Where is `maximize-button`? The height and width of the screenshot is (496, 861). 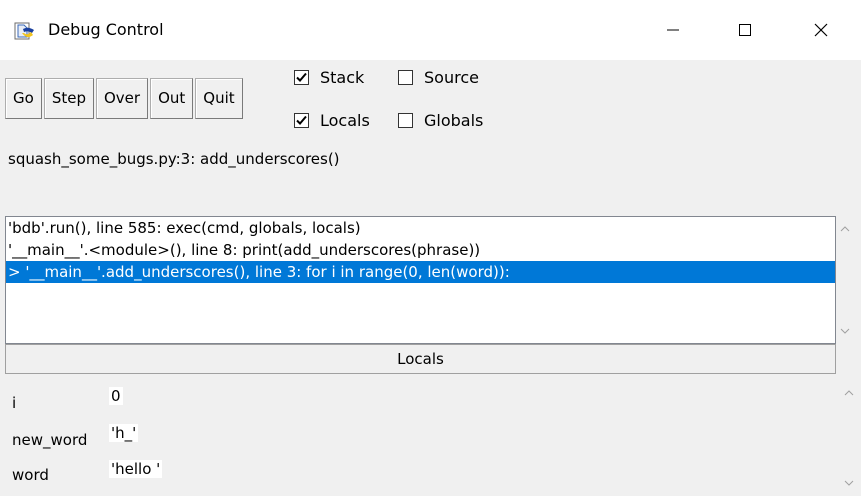 maximize-button is located at coordinates (745, 30).